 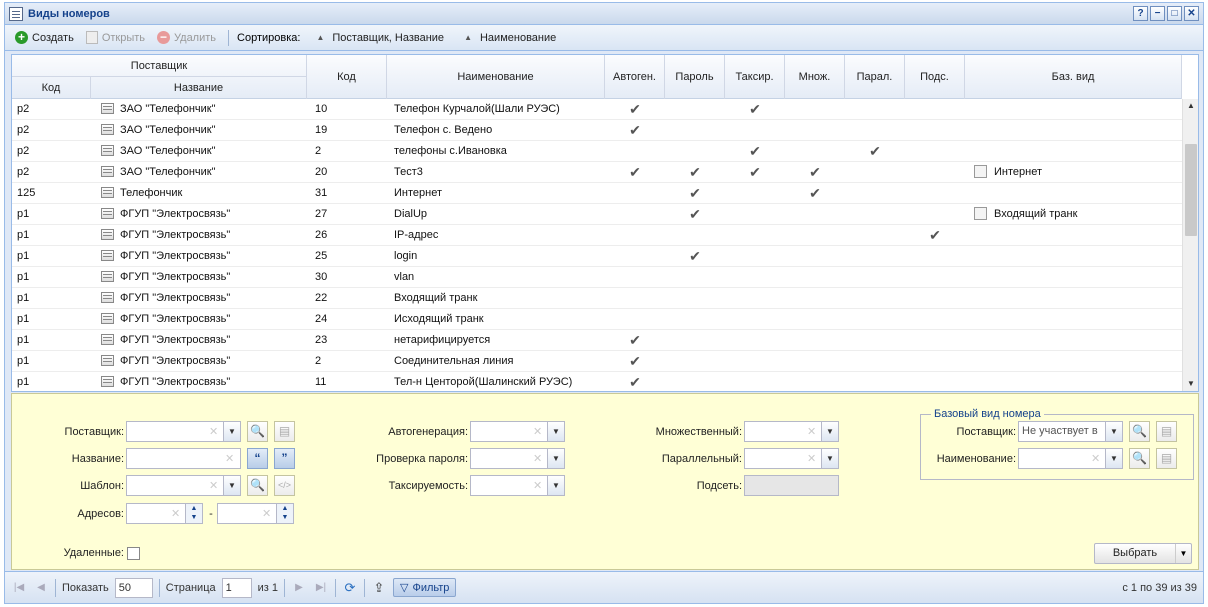 I want to click on maximize-button: □, so click(x=1174, y=13).